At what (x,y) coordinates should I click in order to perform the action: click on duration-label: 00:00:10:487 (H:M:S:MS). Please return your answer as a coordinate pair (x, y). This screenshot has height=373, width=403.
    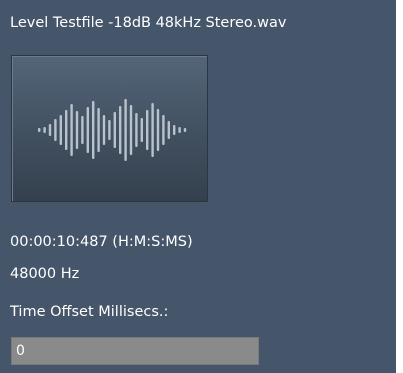
    Looking at the image, I should click on (101, 242).